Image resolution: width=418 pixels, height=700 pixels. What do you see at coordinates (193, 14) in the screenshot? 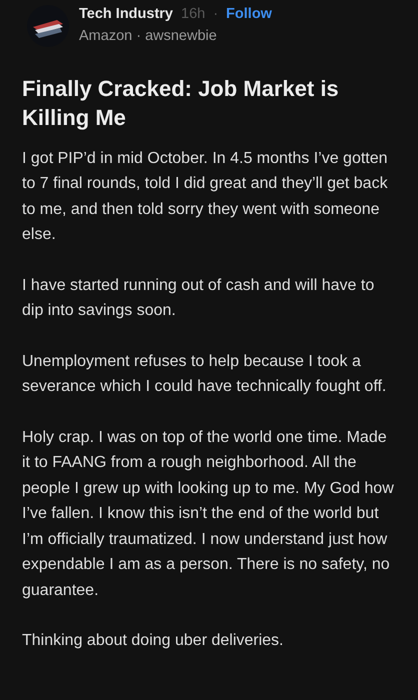
I see `post-time: 16h` at bounding box center [193, 14].